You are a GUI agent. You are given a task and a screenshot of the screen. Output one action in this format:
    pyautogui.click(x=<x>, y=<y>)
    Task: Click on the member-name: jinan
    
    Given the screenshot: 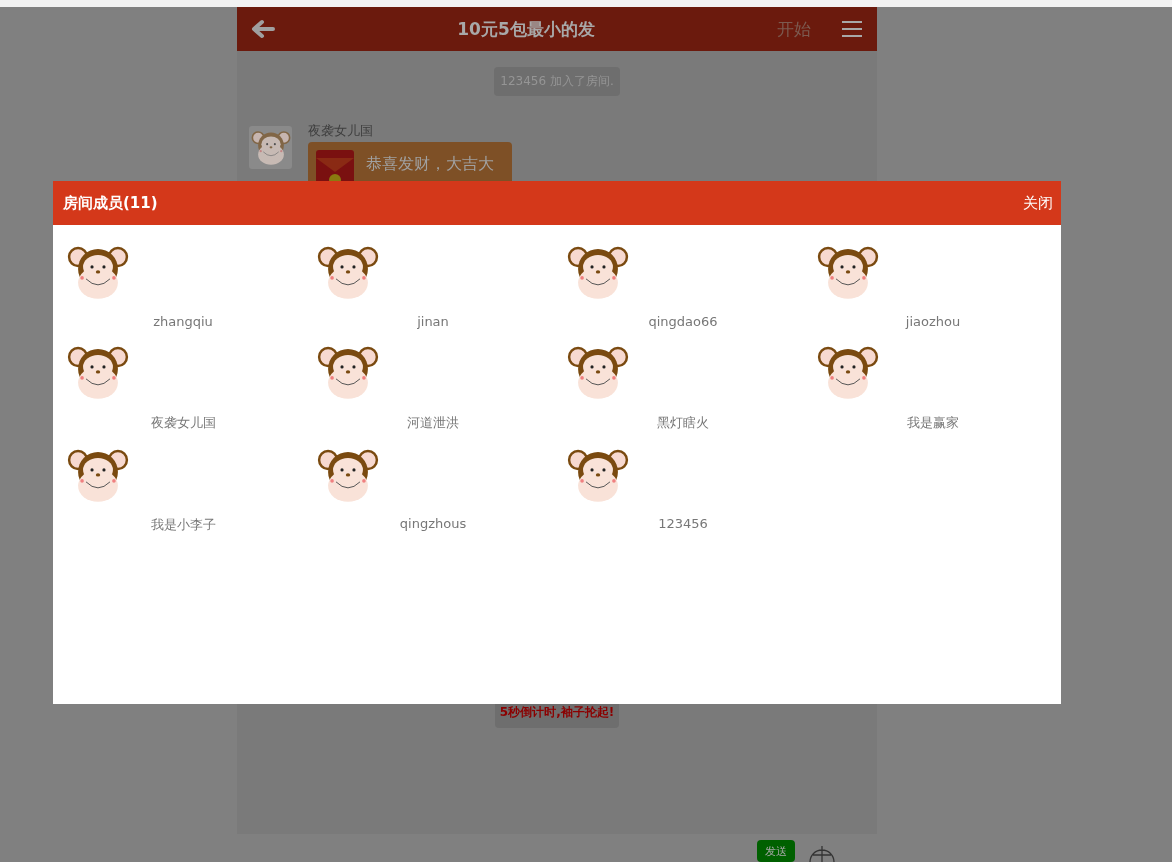 What is the action you would take?
    pyautogui.click(x=433, y=321)
    